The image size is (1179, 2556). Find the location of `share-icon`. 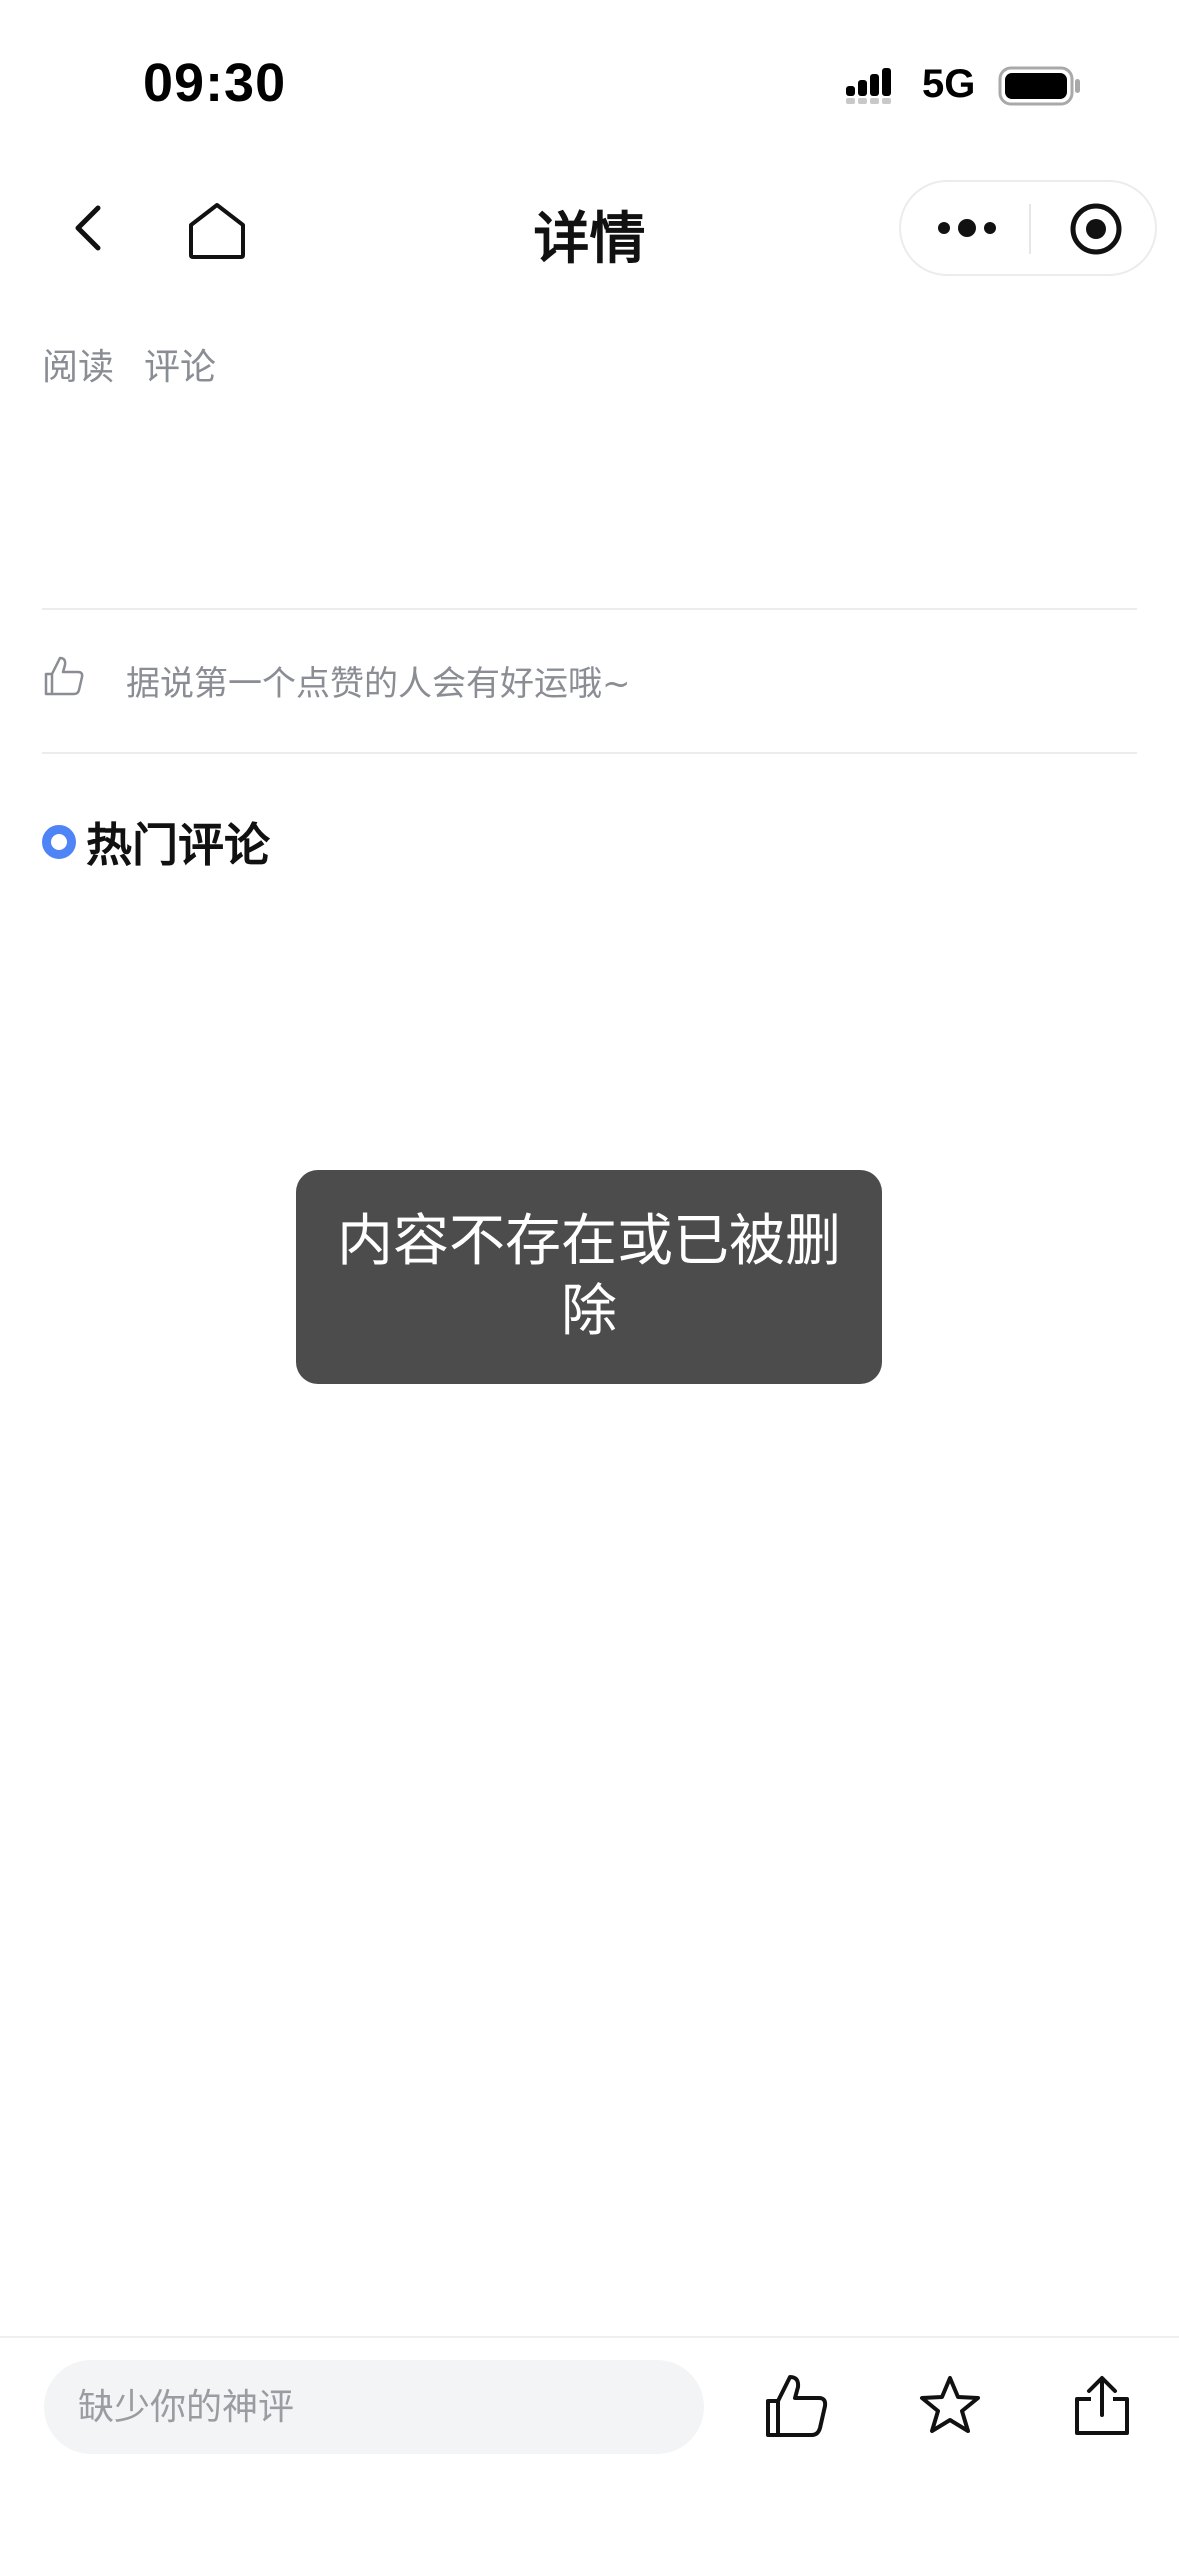

share-icon is located at coordinates (1102, 2405).